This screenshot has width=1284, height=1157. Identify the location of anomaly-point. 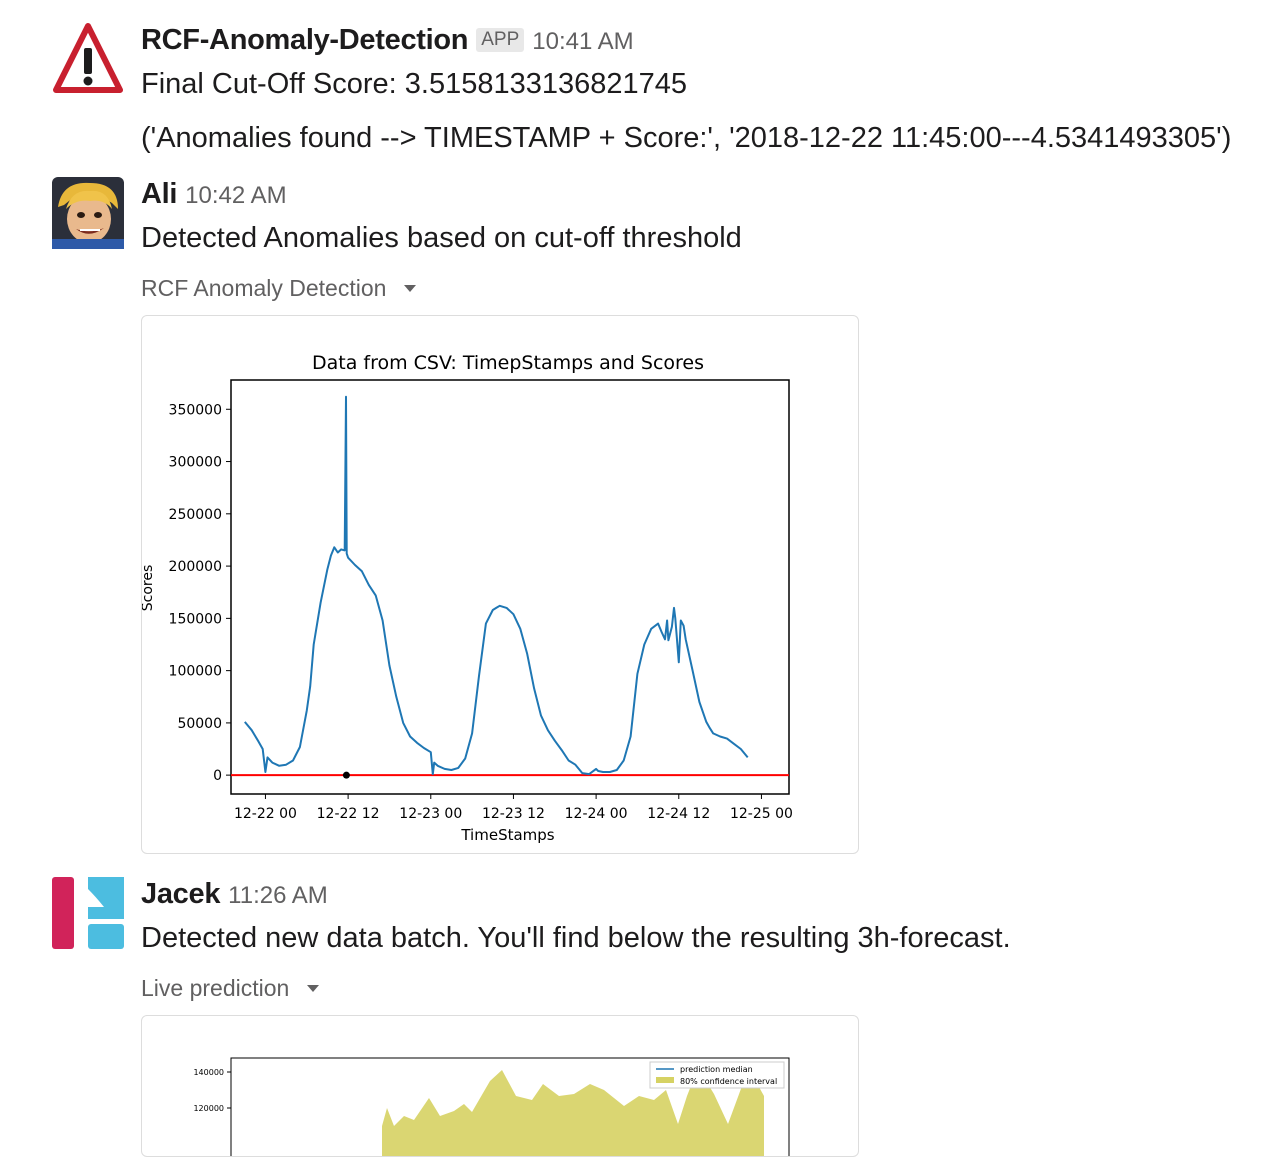
(346, 775).